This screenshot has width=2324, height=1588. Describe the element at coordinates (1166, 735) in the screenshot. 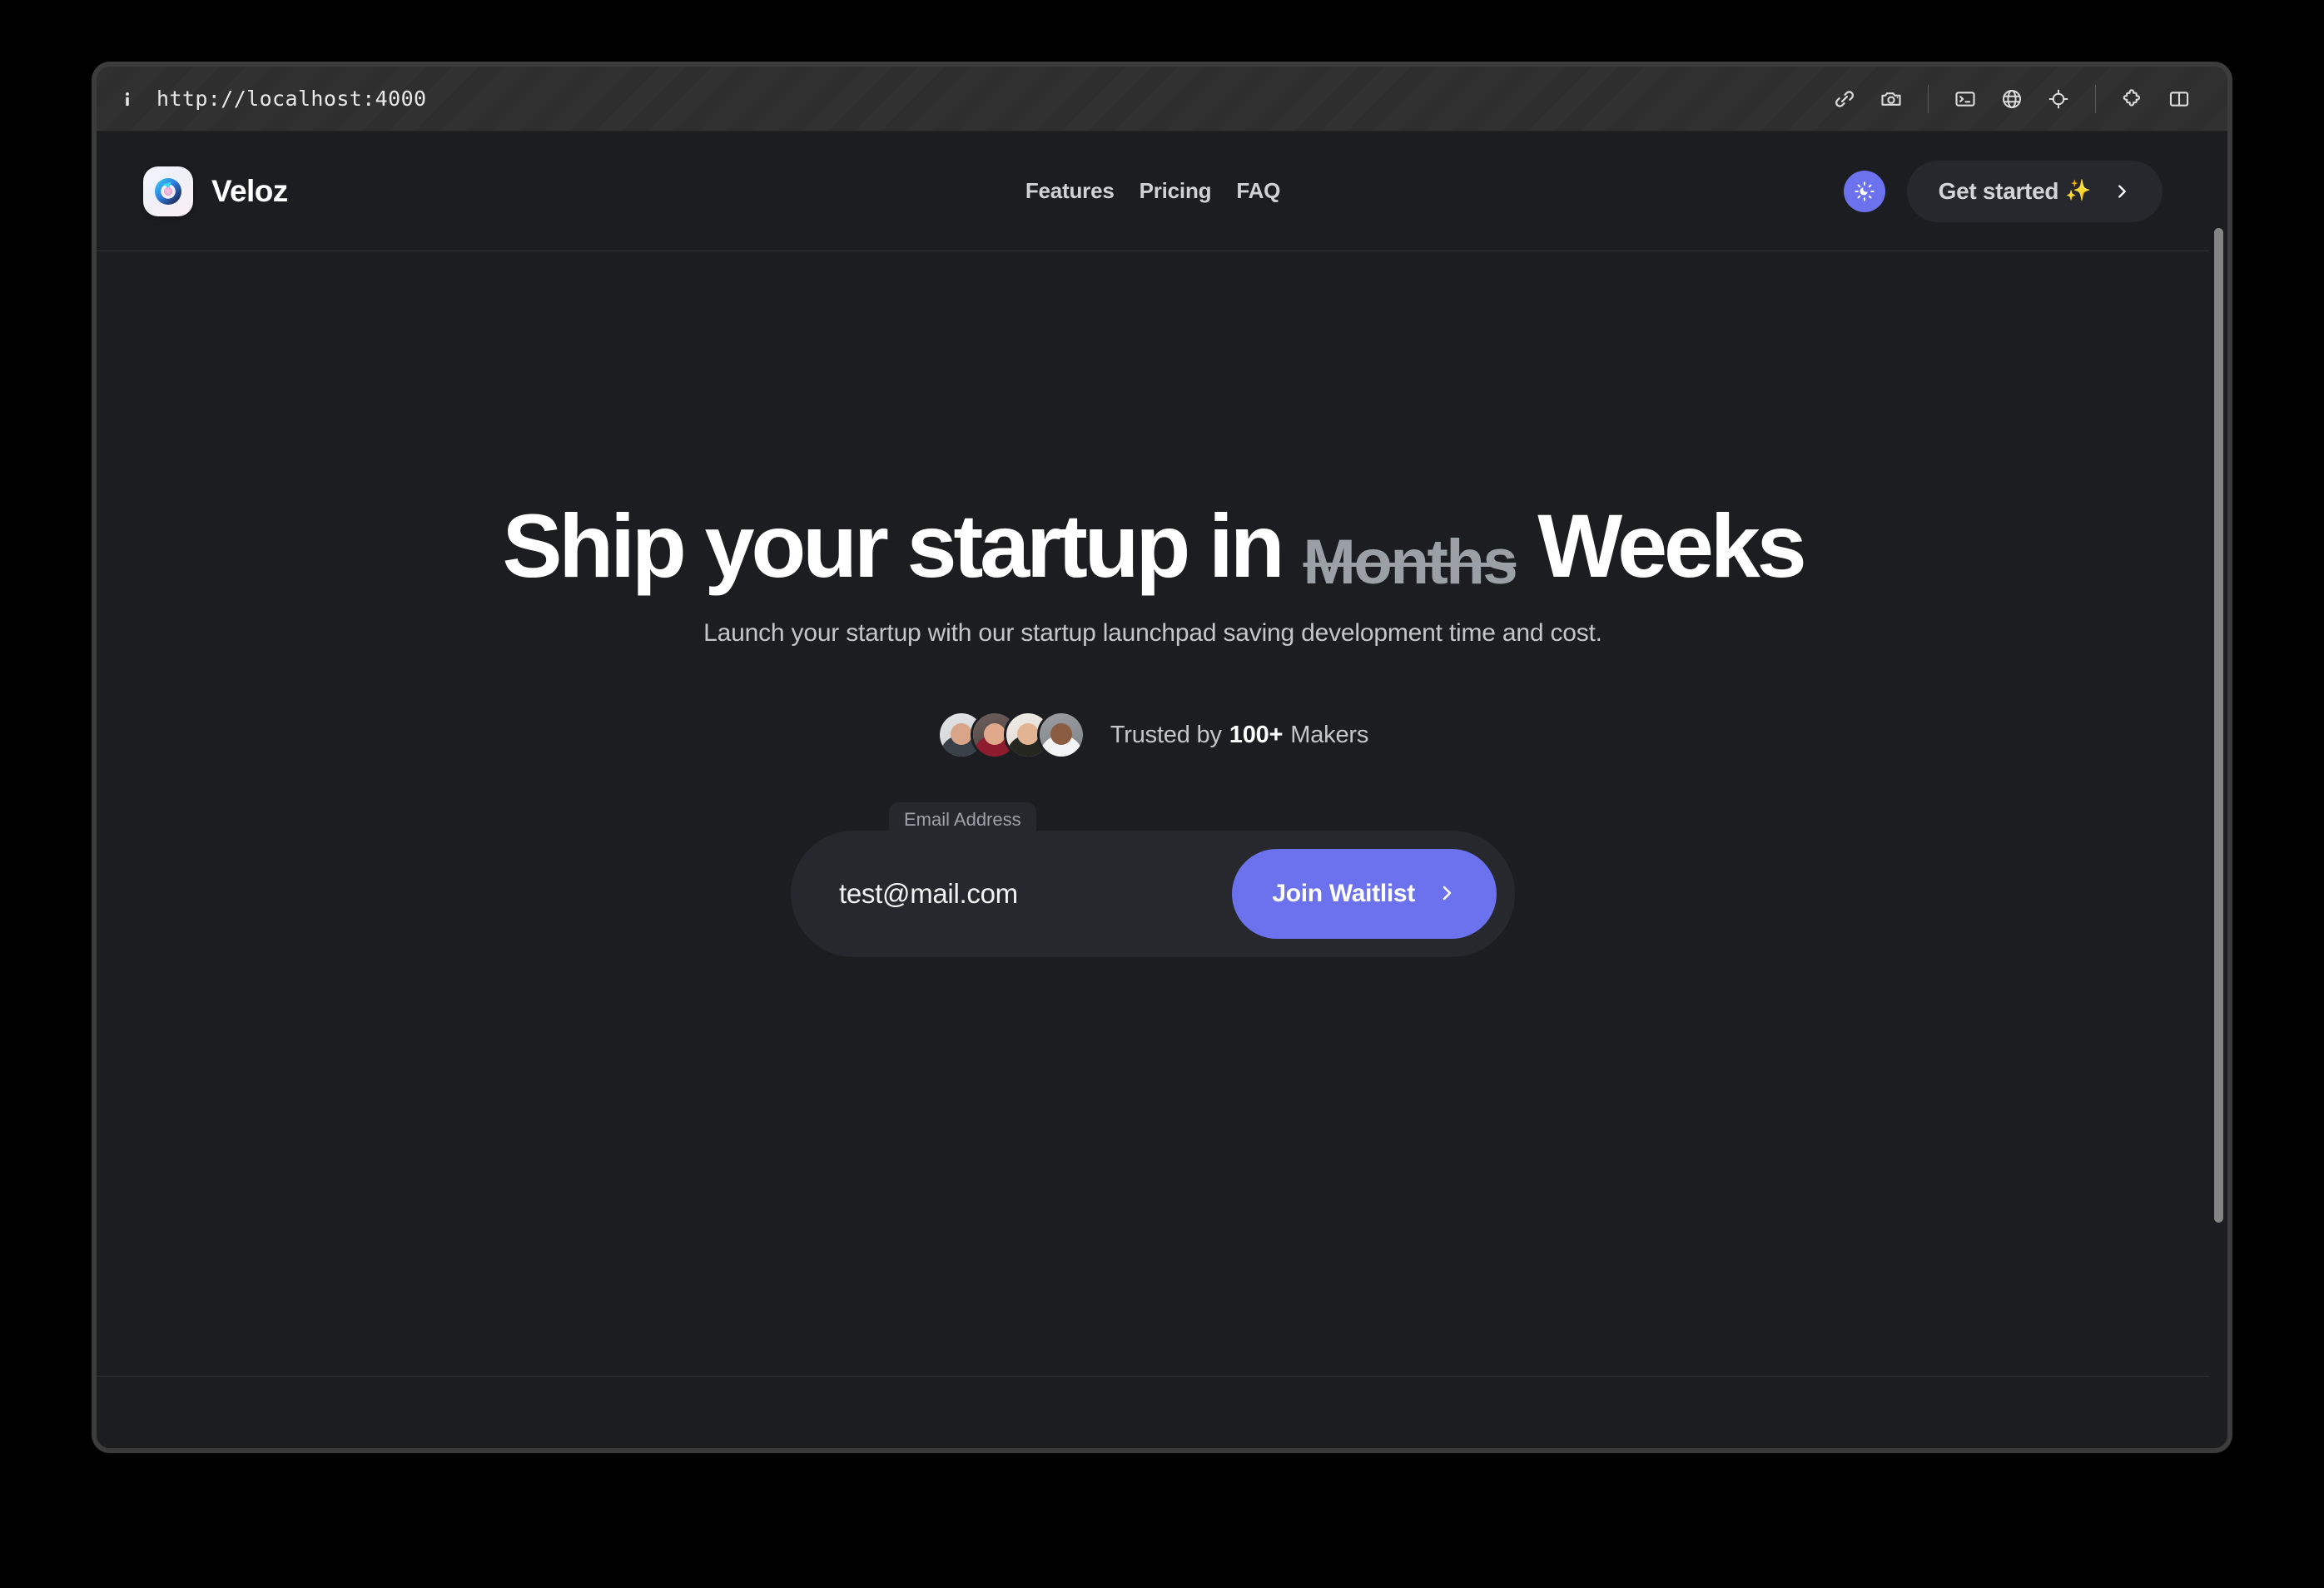

I see `proof-prefix: Trusted by` at that location.